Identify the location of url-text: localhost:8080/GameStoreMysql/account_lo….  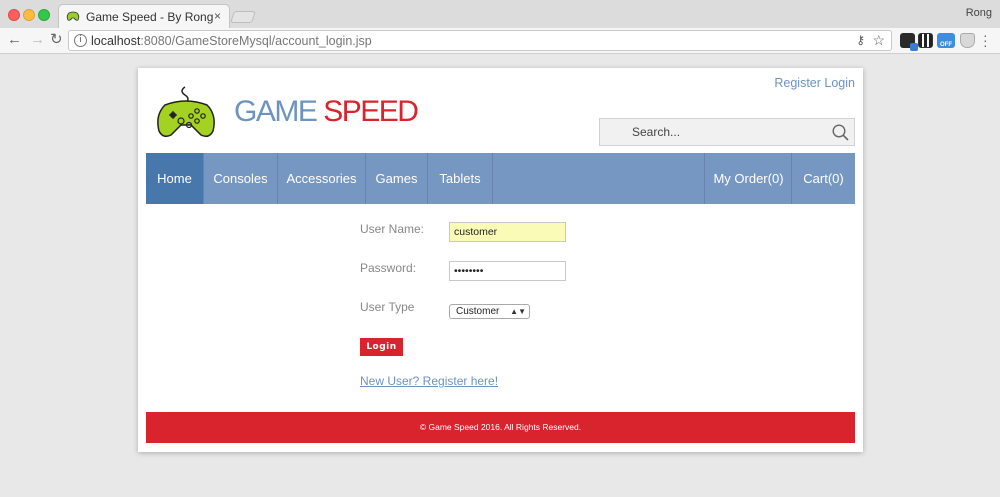
(231, 41).